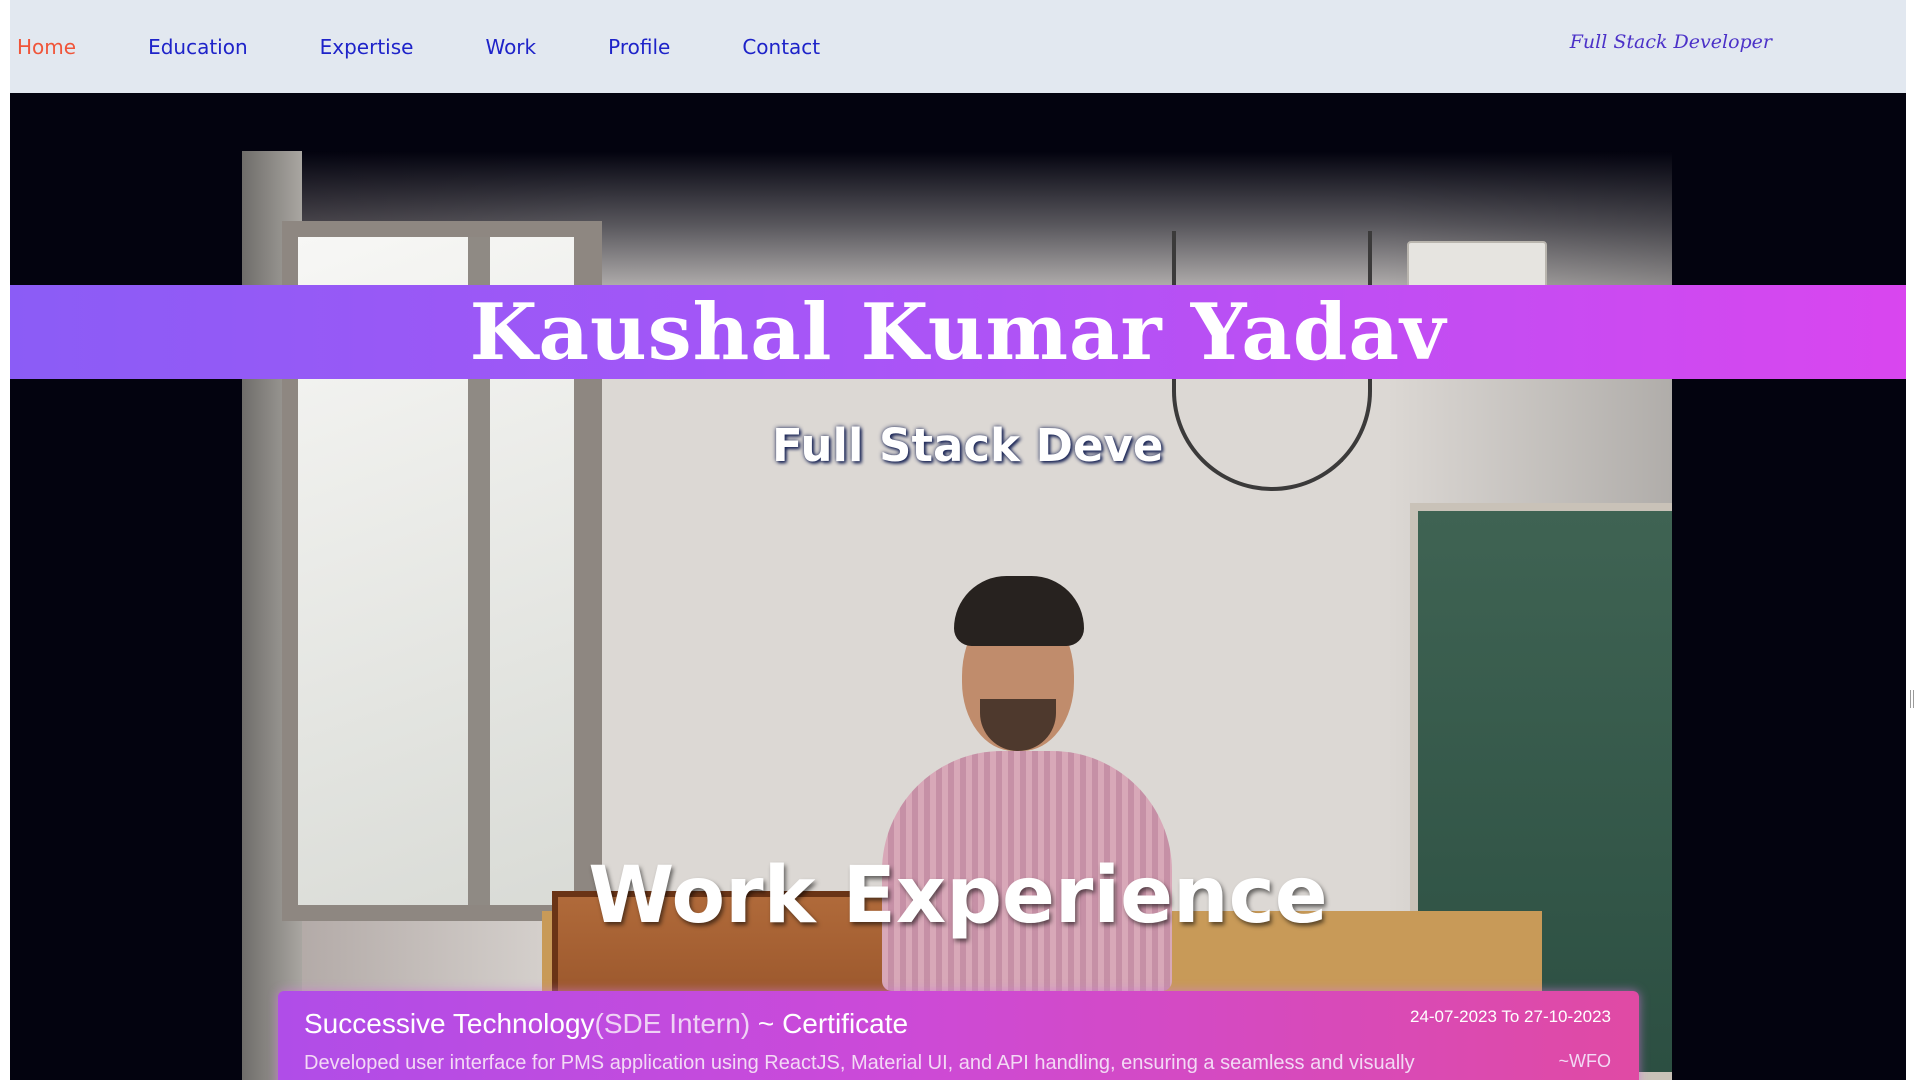 The height and width of the screenshot is (1080, 1920). Describe the element at coordinates (367, 47) in the screenshot. I see `nav-link-expertise: Expertise` at that location.